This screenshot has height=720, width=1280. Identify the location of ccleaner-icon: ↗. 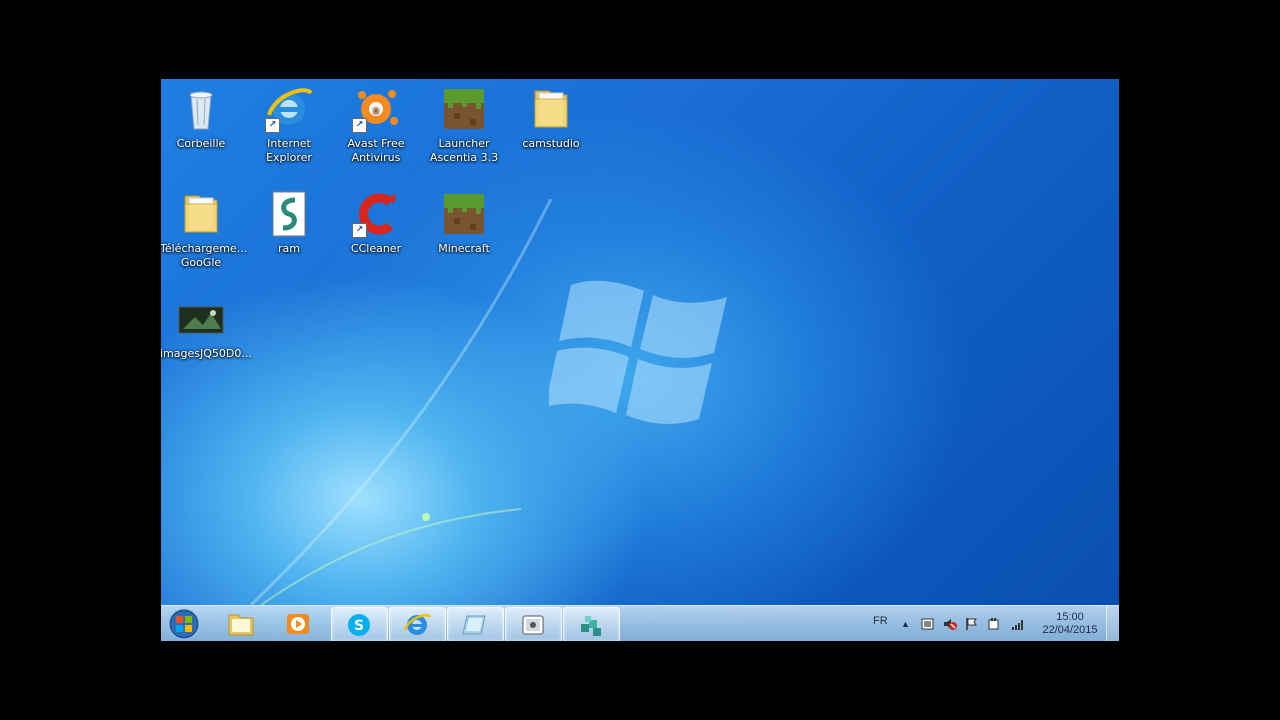
(376, 214).